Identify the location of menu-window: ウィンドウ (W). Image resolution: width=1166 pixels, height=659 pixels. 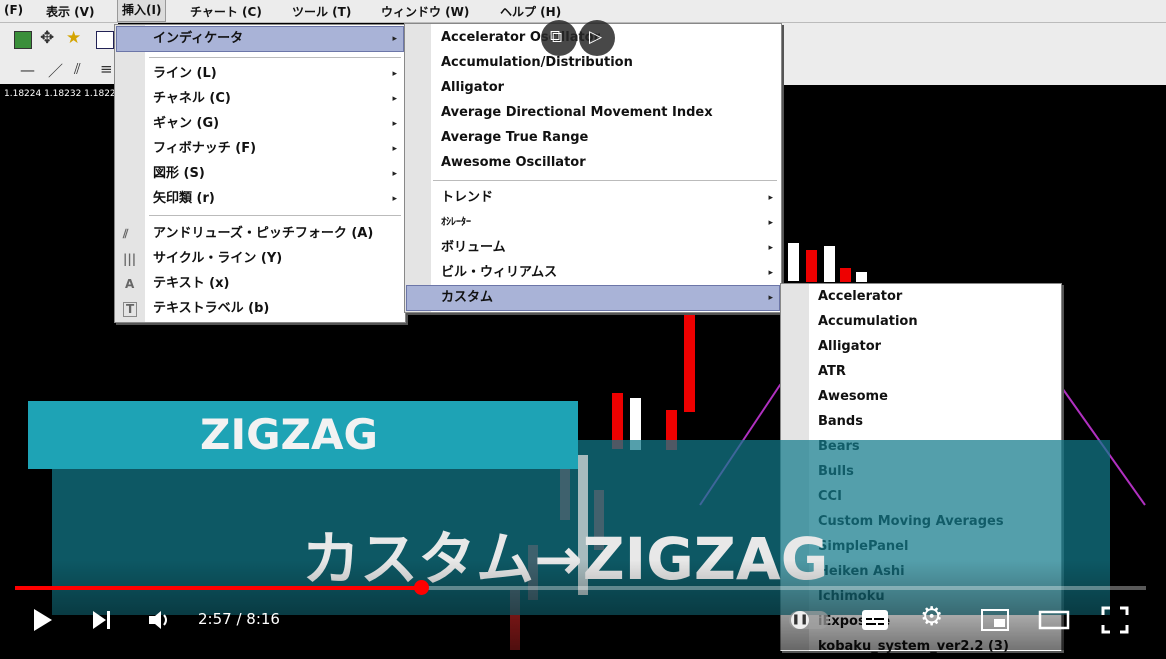
(425, 11).